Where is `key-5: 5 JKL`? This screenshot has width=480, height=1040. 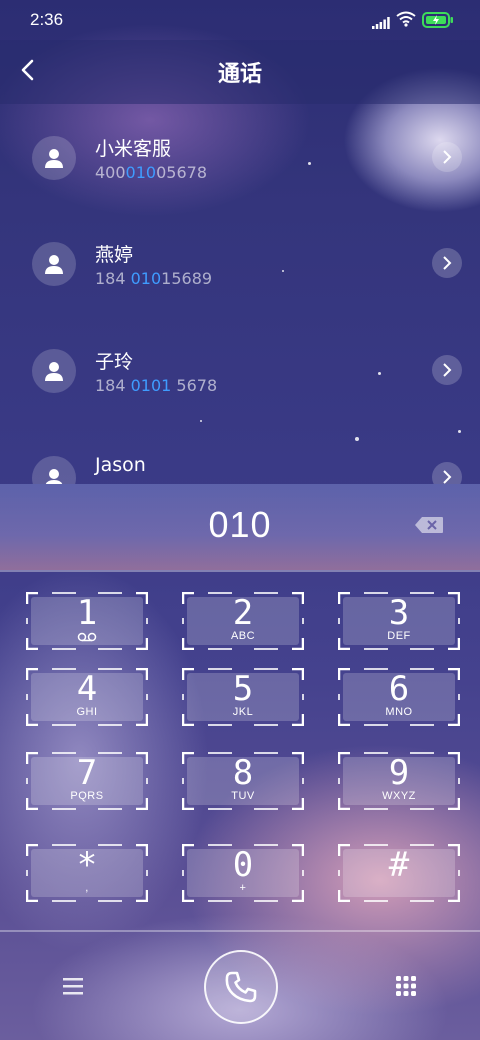 key-5: 5 JKL is located at coordinates (243, 697).